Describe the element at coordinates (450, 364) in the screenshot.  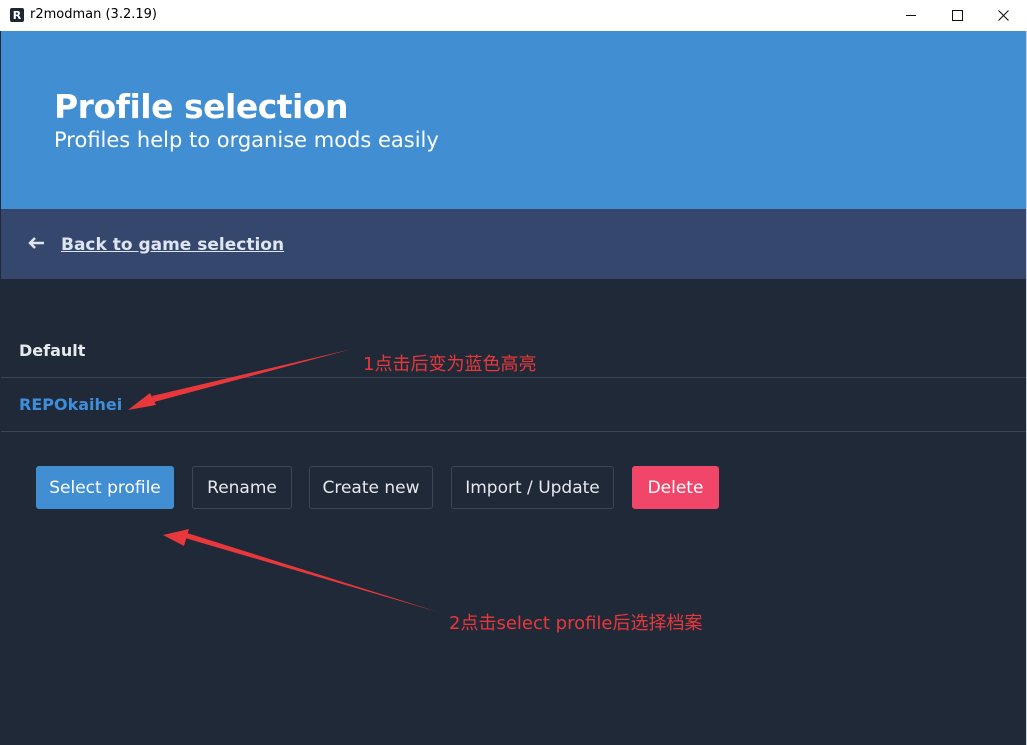
I see `annotation-note-1: 1点击后变为蓝色高亮` at that location.